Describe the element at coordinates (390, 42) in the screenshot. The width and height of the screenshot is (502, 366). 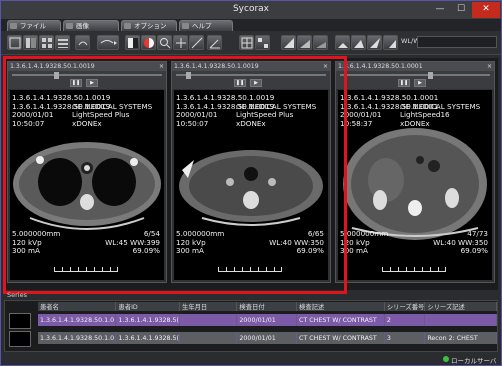
I see `preset-7-icon` at that location.